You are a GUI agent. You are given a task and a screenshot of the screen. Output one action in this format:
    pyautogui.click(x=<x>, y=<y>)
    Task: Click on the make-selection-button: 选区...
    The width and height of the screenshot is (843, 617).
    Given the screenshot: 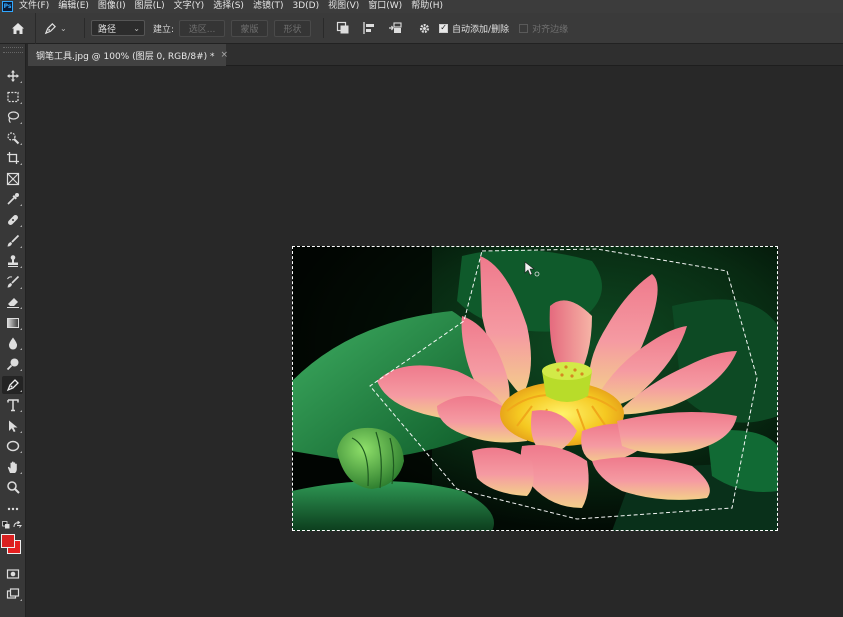 What is the action you would take?
    pyautogui.click(x=202, y=28)
    